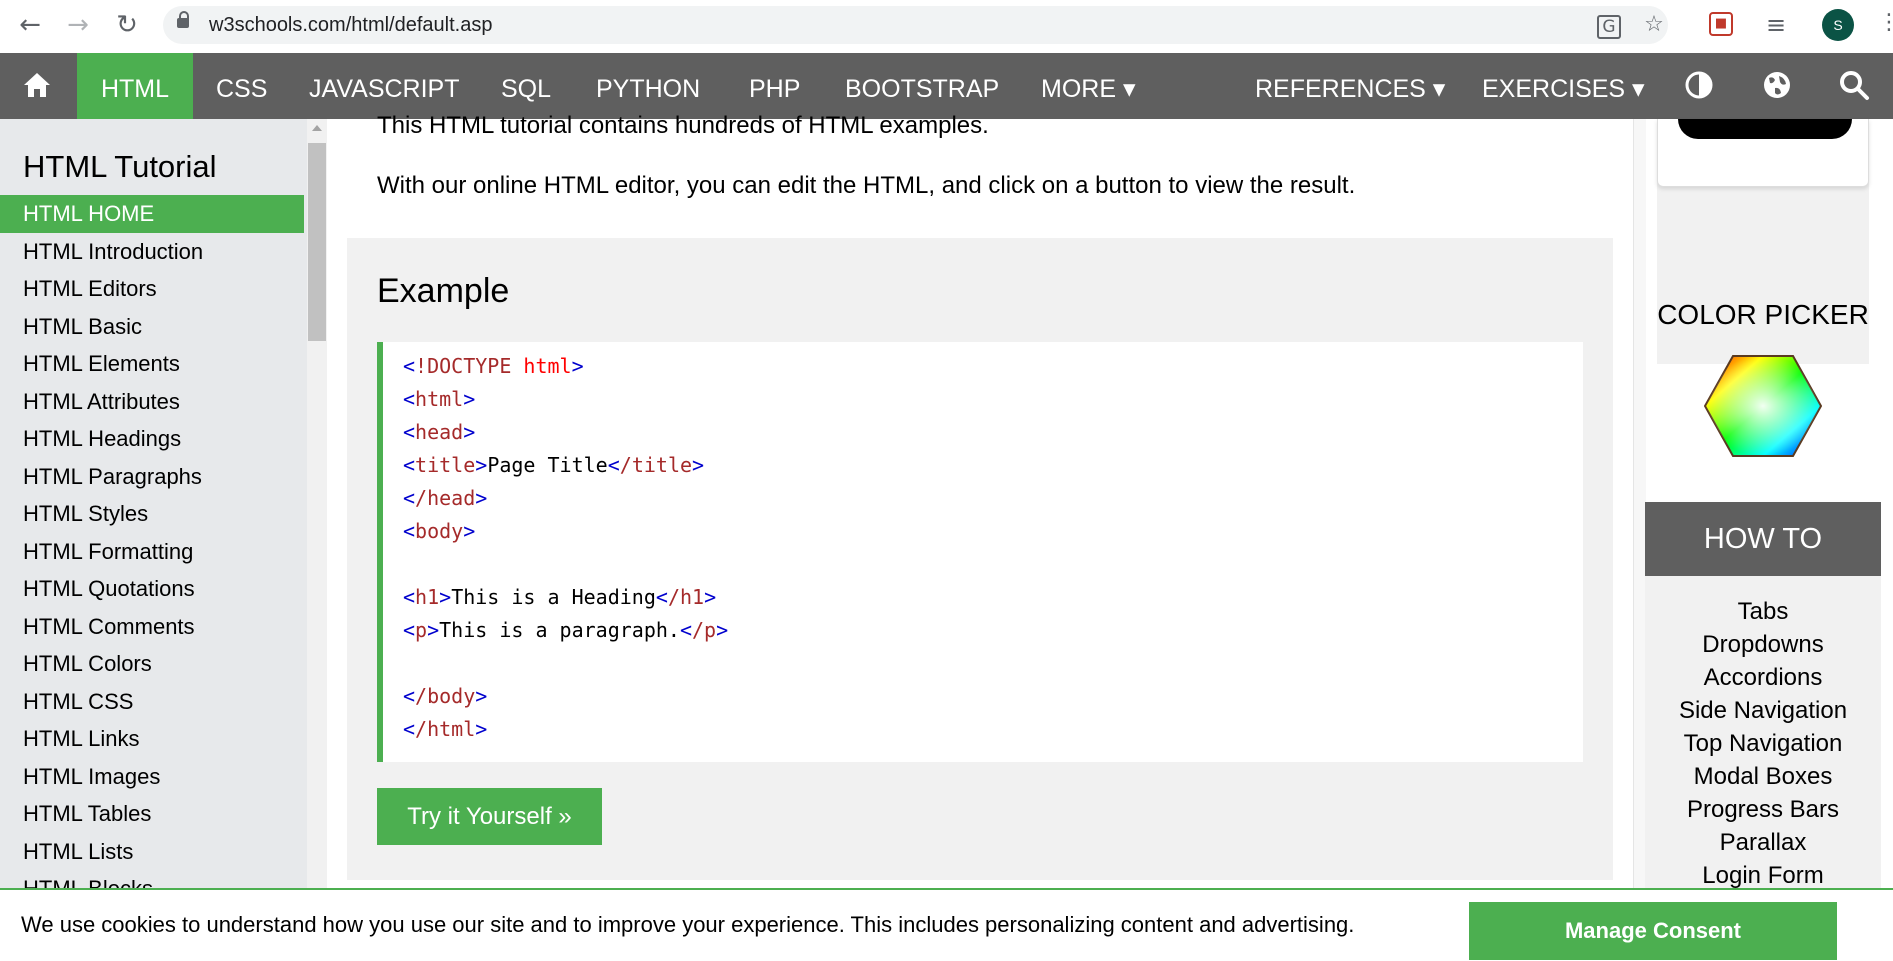  What do you see at coordinates (241, 86) in the screenshot?
I see `nav-css: CSS` at bounding box center [241, 86].